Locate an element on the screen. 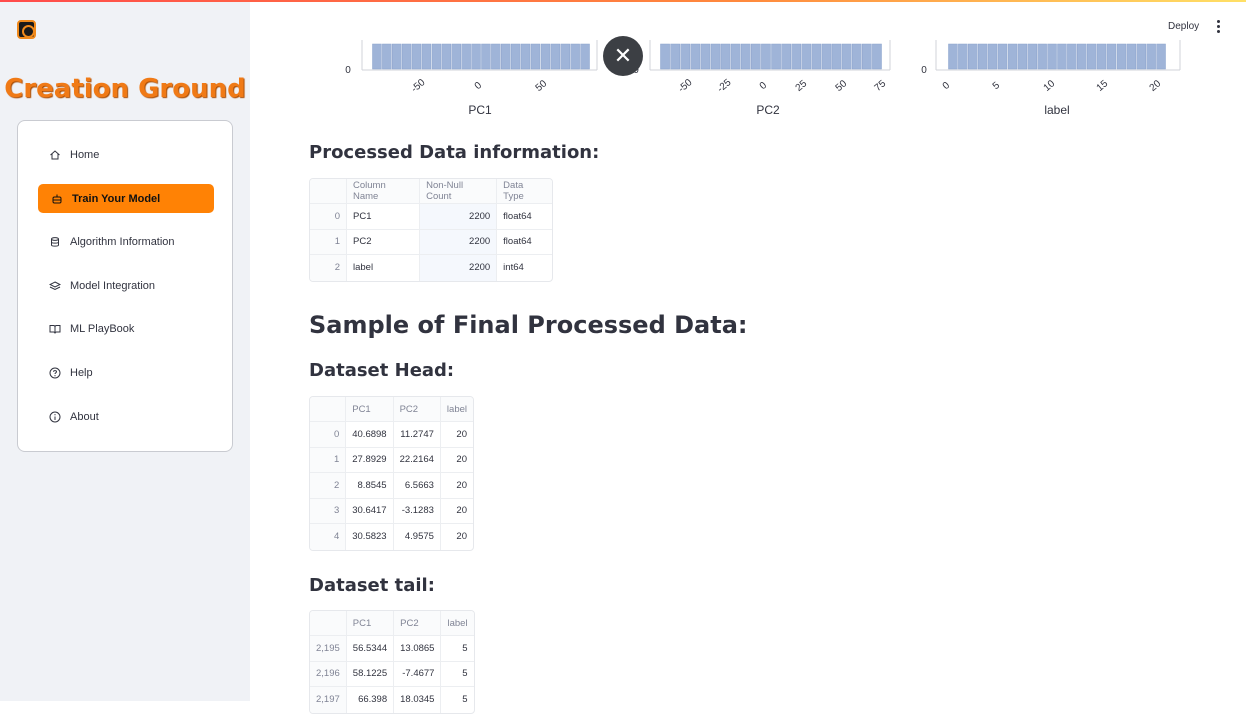  x-tick-label: 20 is located at coordinates (1156, 86).